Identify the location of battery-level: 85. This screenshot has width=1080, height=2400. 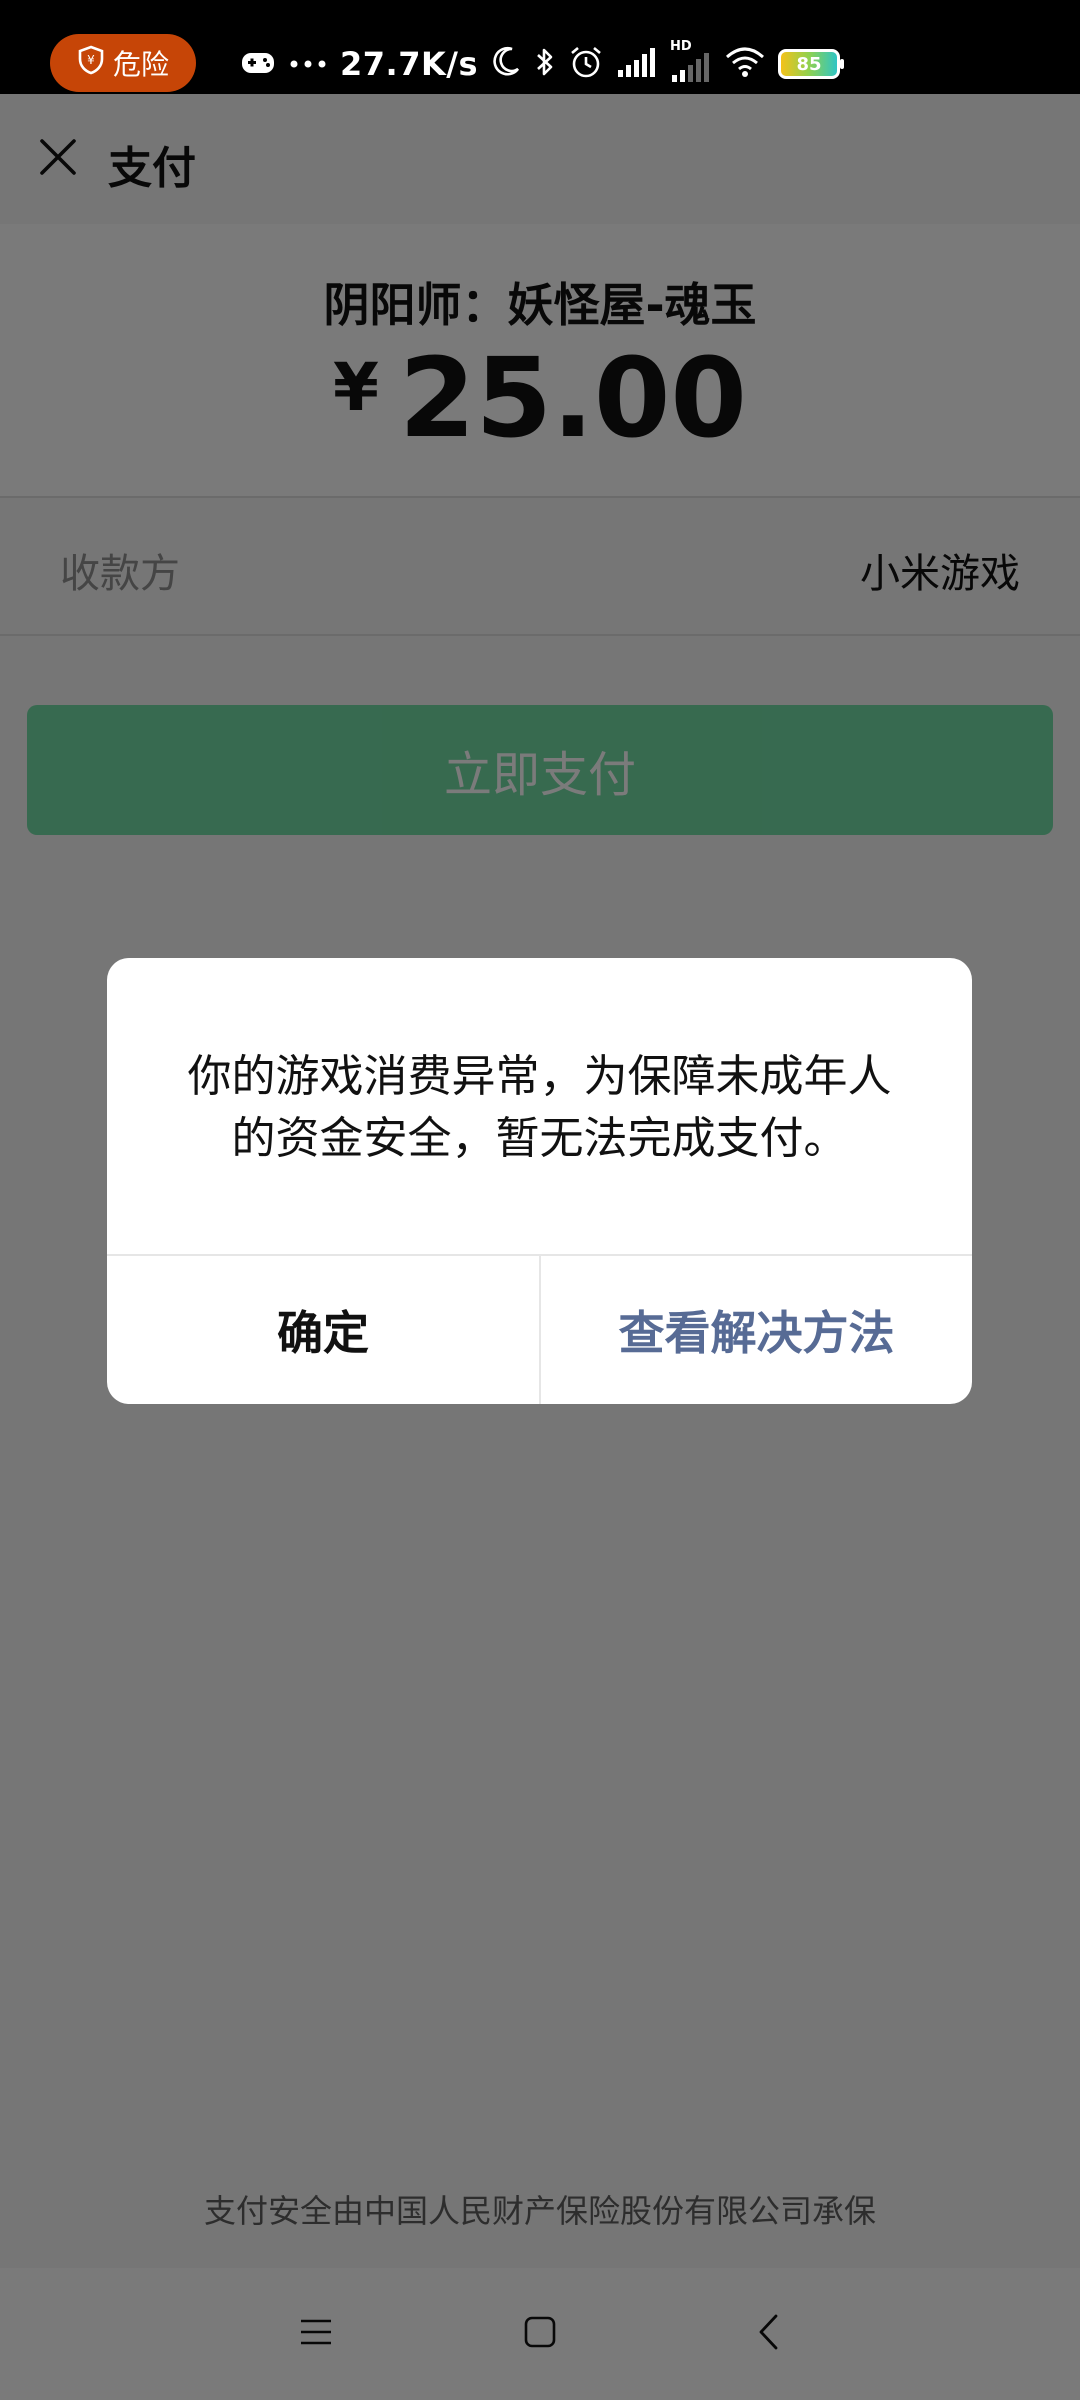
(809, 64).